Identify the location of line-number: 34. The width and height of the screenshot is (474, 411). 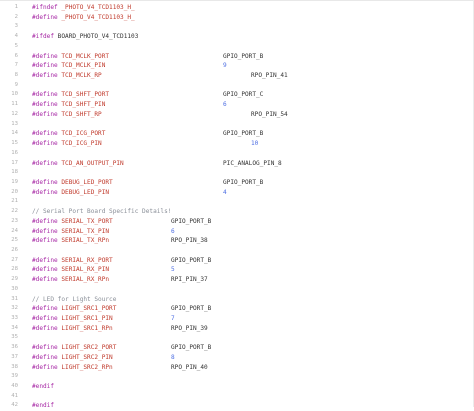
(14, 327).